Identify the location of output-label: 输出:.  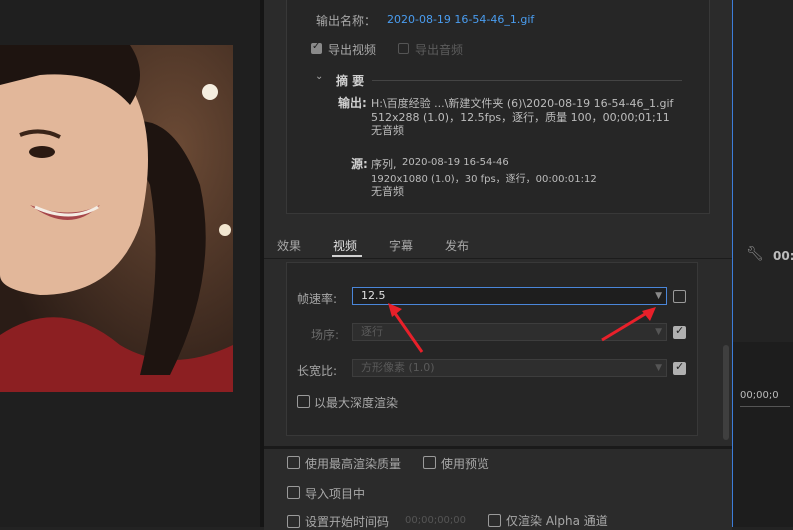
(352, 103).